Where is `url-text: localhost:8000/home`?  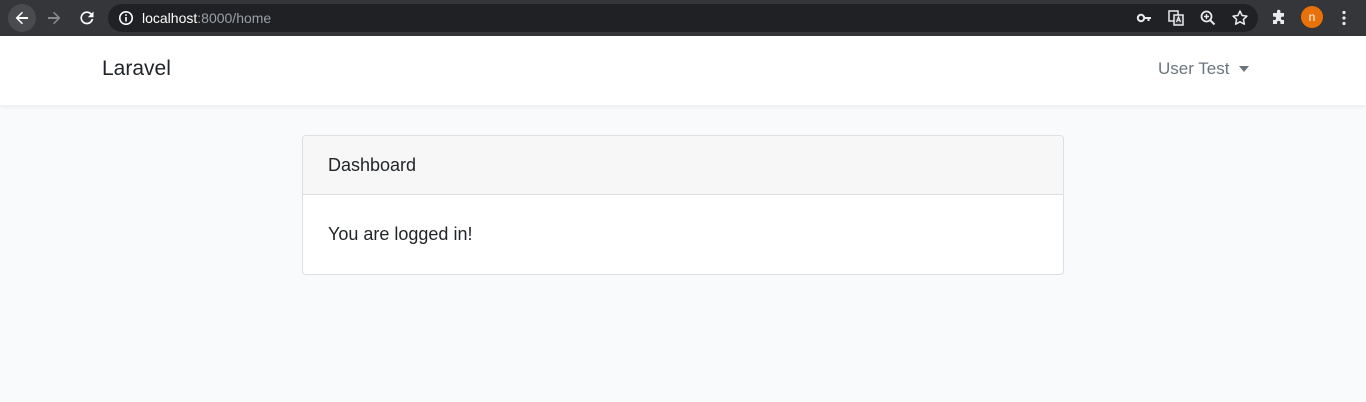 url-text: localhost:8000/home is located at coordinates (206, 18).